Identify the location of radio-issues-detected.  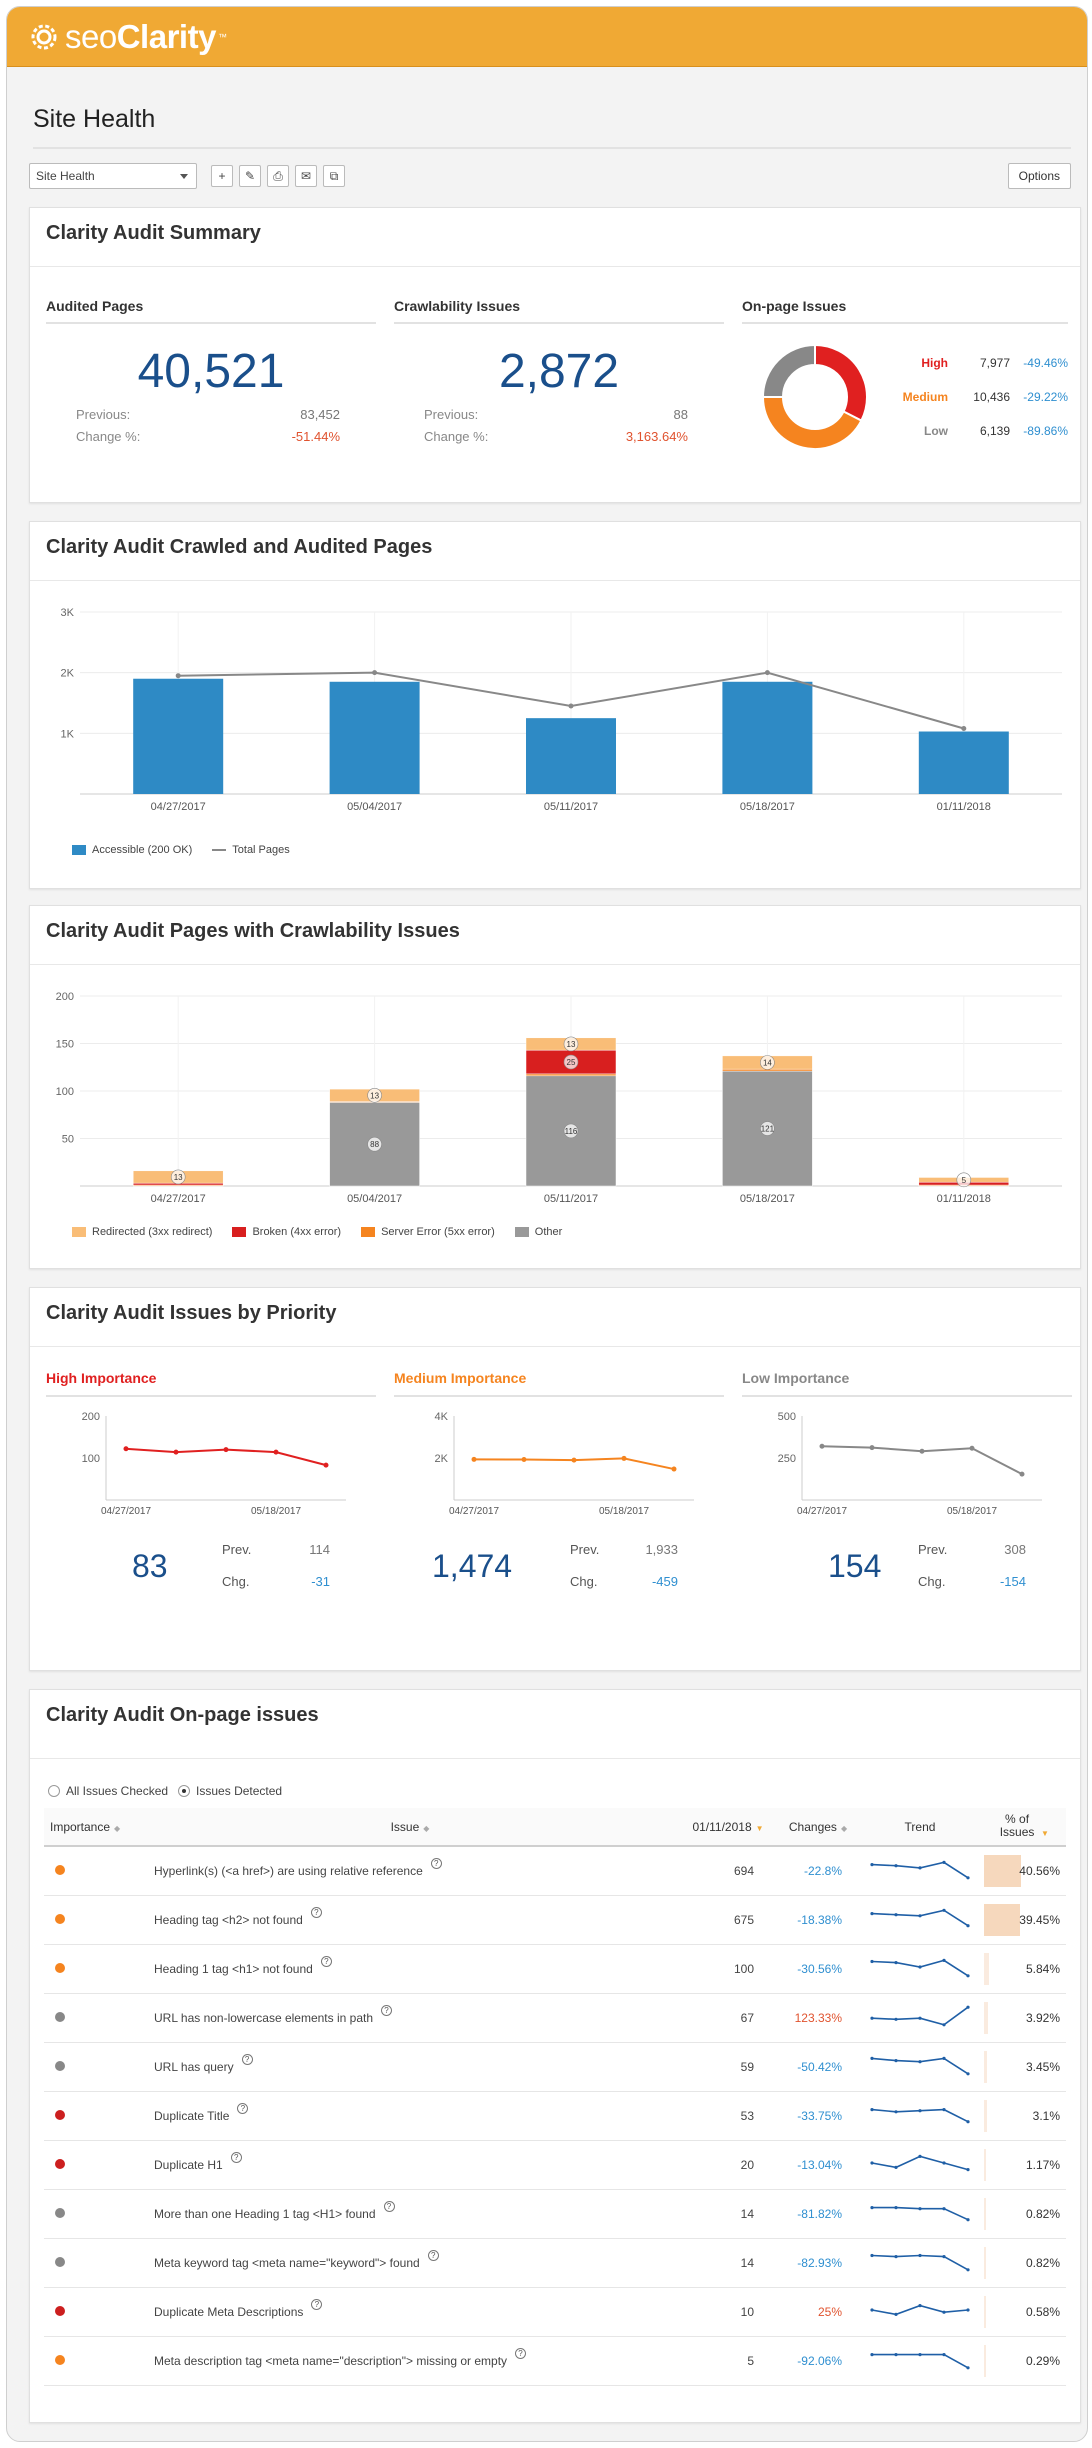
(184, 1791).